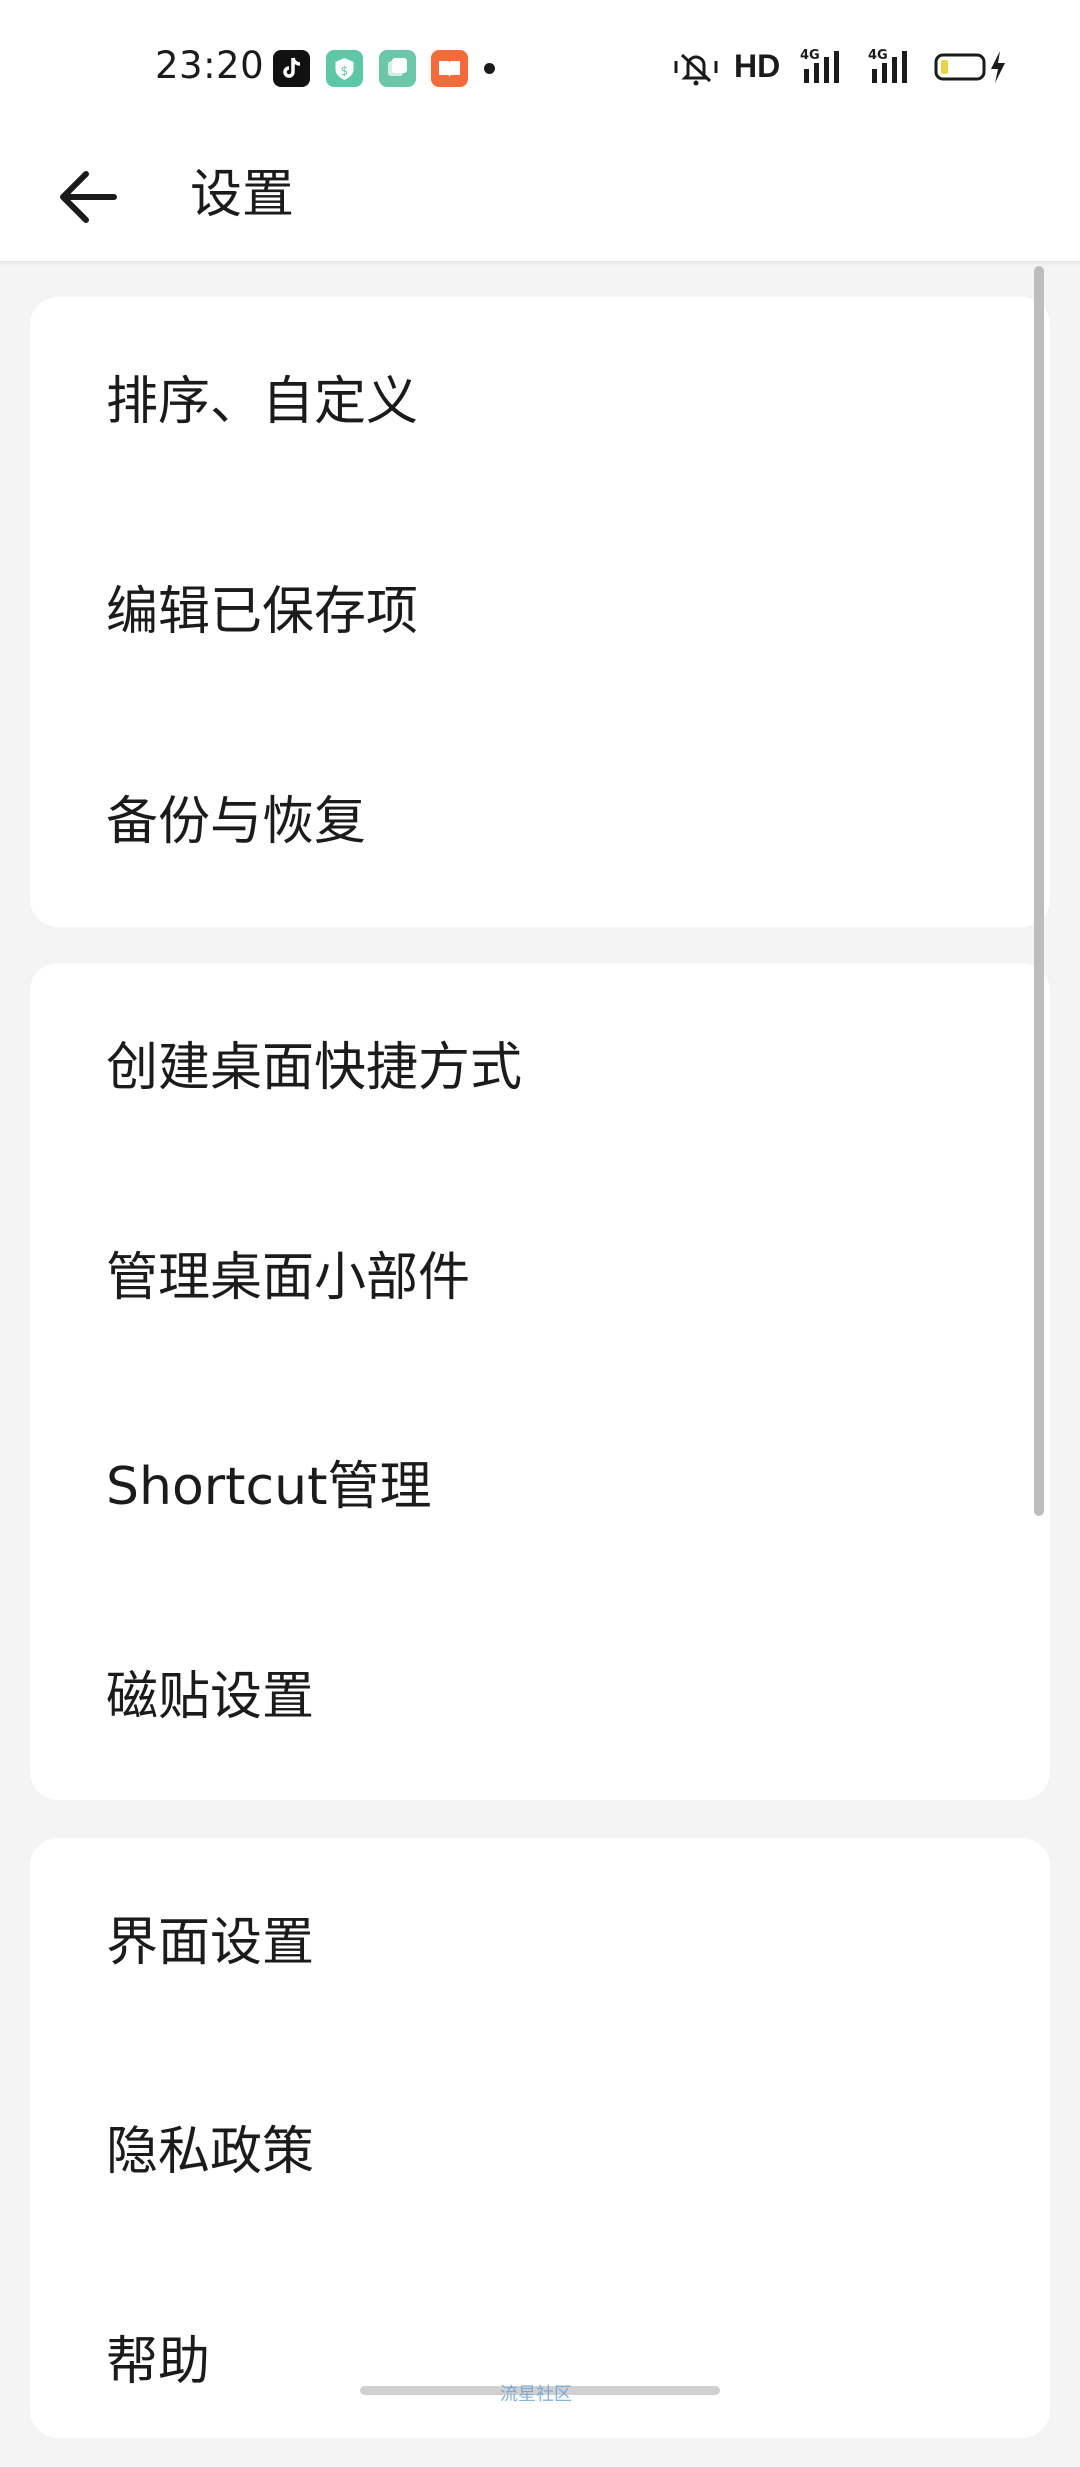  I want to click on back-button, so click(89, 197).